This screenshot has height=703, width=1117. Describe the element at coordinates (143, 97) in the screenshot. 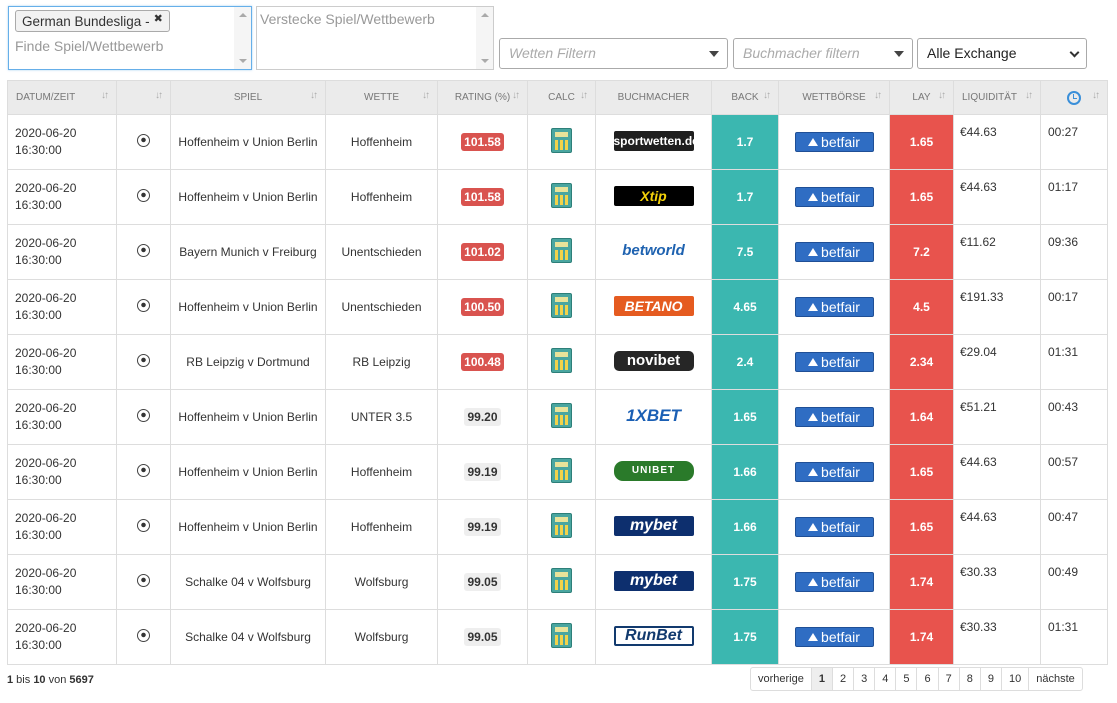

I see `col-sport: ↓↑` at that location.